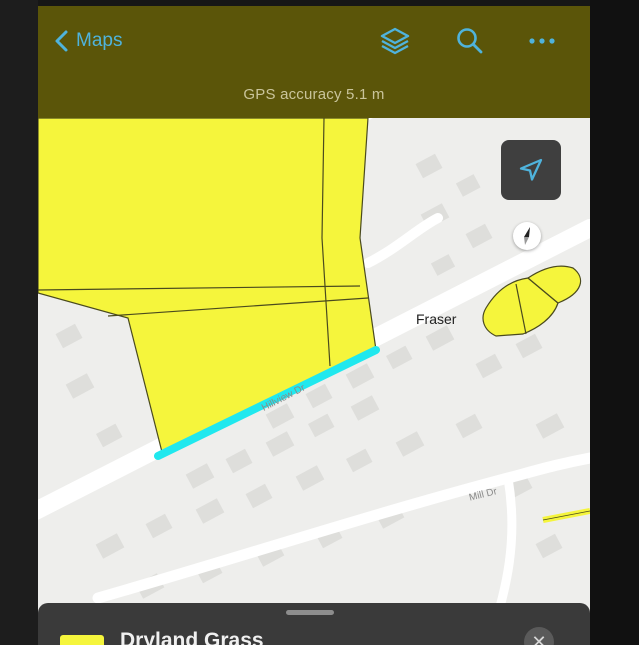 The image size is (639, 645). What do you see at coordinates (614, 322) in the screenshot?
I see `device-frame-right` at bounding box center [614, 322].